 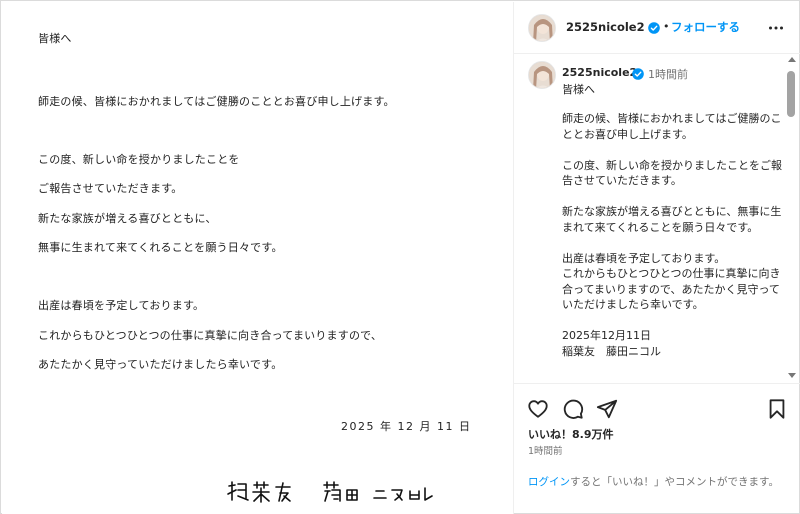 What do you see at coordinates (160, 364) in the screenshot?
I see `letter-line: あたたかく見守っていただけましたら幸いです。` at bounding box center [160, 364].